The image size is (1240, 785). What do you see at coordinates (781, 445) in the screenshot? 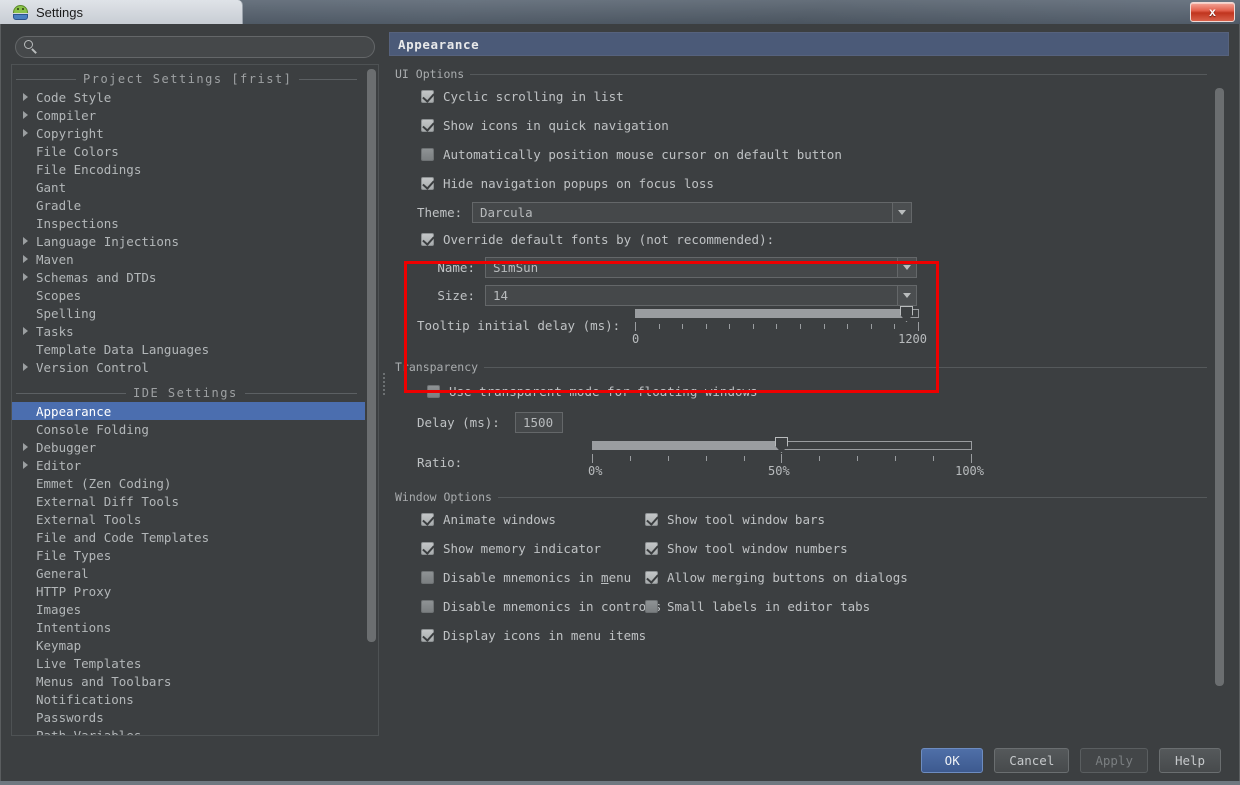
I see `ratio-thumb` at bounding box center [781, 445].